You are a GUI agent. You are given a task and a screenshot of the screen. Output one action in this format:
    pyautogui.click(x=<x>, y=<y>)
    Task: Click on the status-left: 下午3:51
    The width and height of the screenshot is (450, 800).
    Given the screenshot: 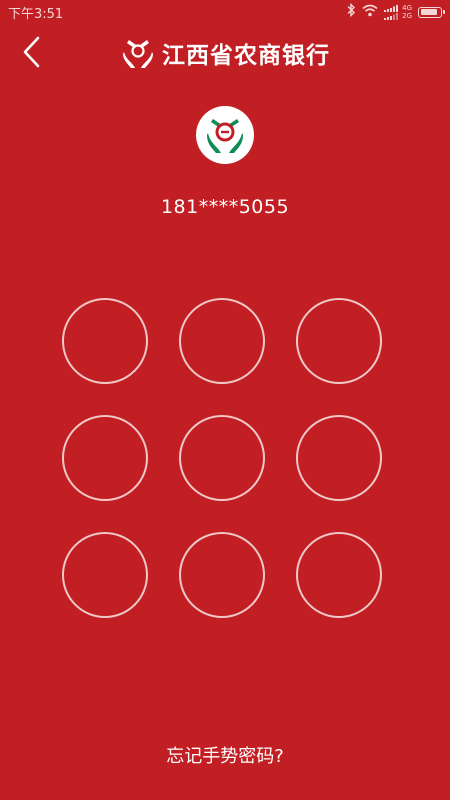 What is the action you would take?
    pyautogui.click(x=35, y=12)
    